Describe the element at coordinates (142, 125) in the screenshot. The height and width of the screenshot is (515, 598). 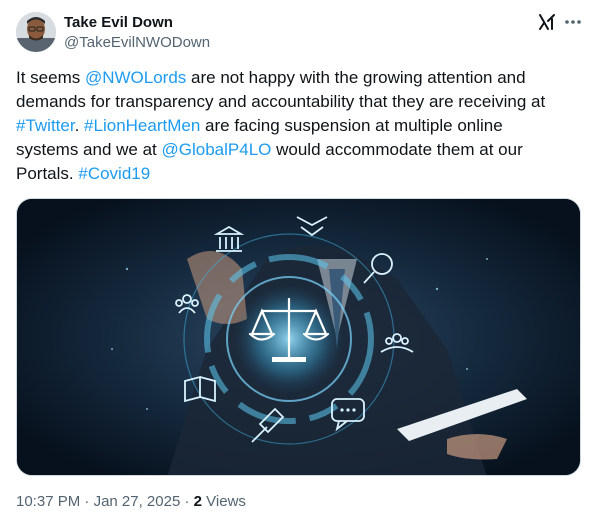
I see `hashtag-link: #LionHeartMen` at that location.